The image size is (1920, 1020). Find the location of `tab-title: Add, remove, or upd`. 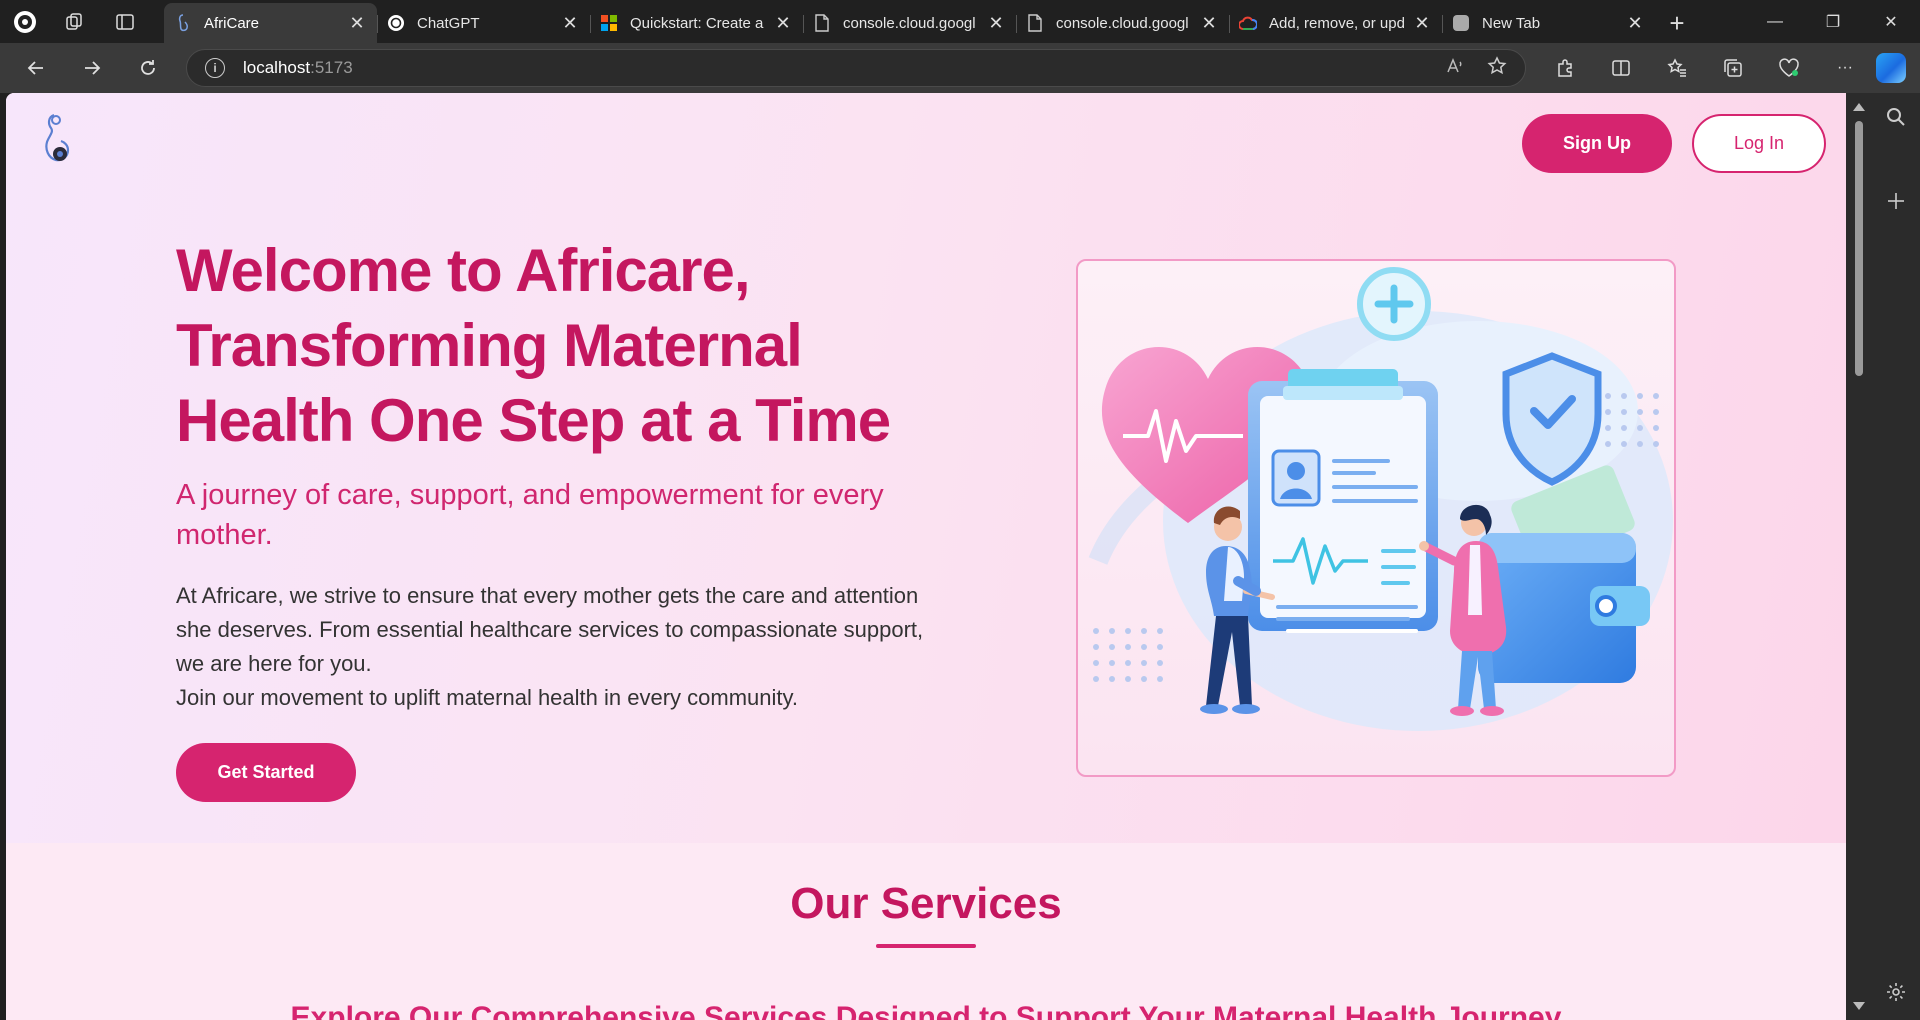

tab-title: Add, remove, or upd is located at coordinates (1337, 23).